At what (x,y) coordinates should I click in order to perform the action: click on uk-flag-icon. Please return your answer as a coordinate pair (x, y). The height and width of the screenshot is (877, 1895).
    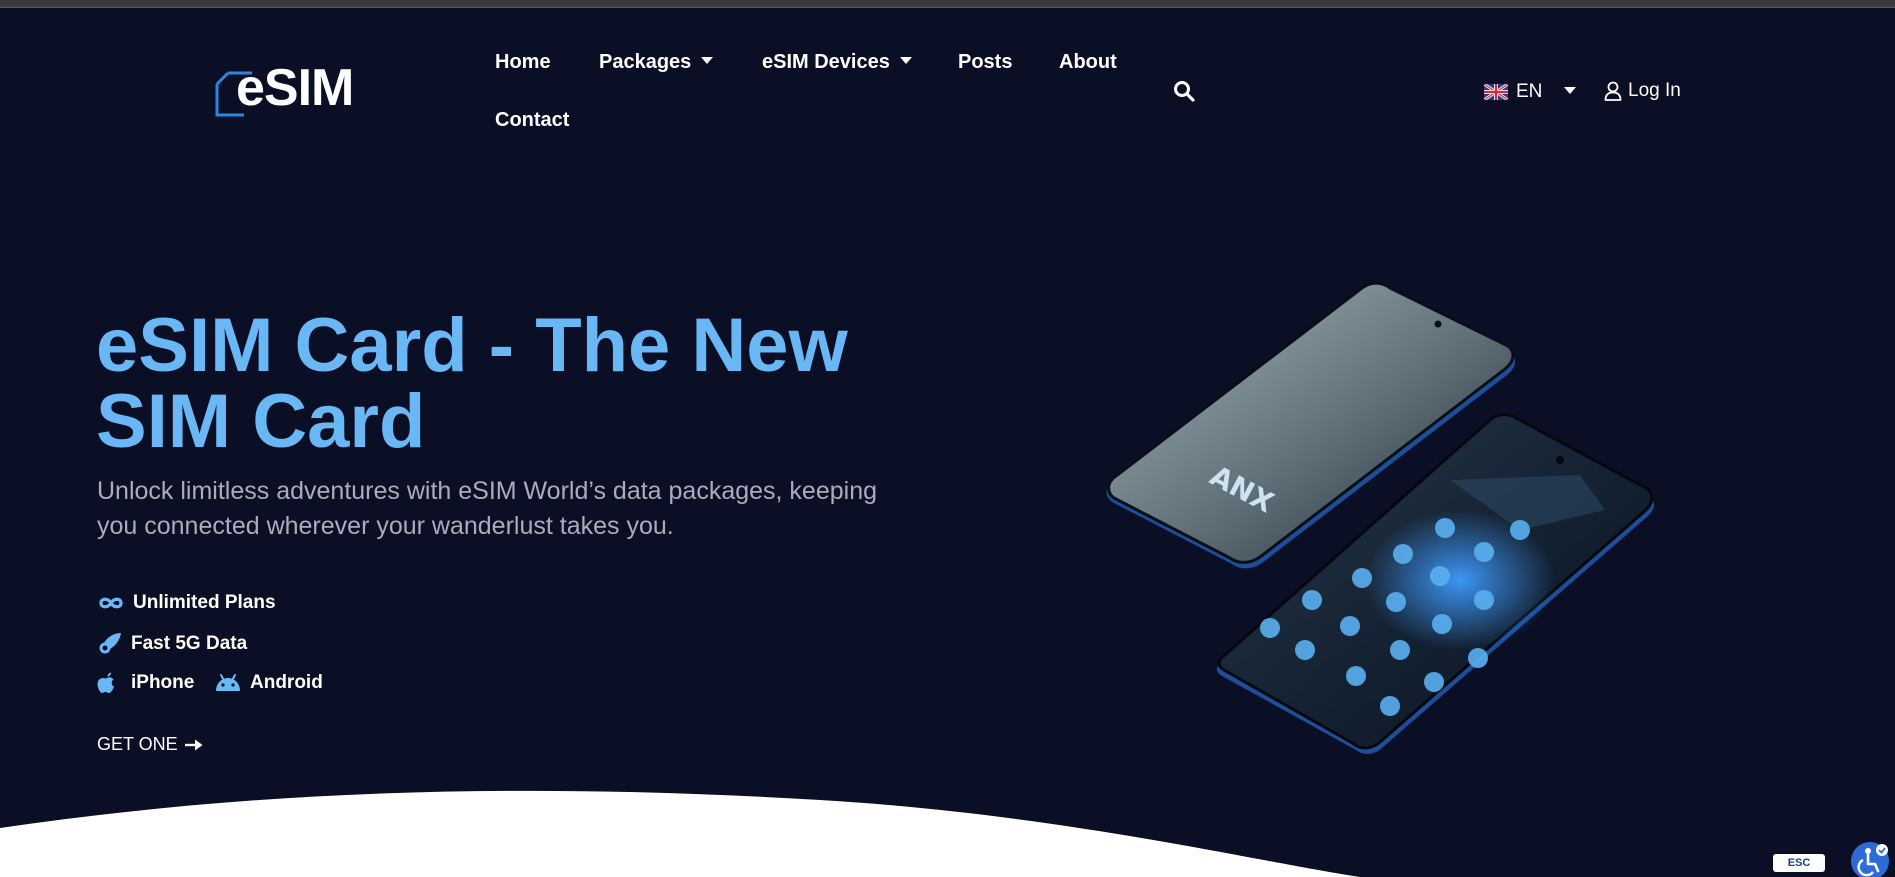
    Looking at the image, I should click on (1496, 92).